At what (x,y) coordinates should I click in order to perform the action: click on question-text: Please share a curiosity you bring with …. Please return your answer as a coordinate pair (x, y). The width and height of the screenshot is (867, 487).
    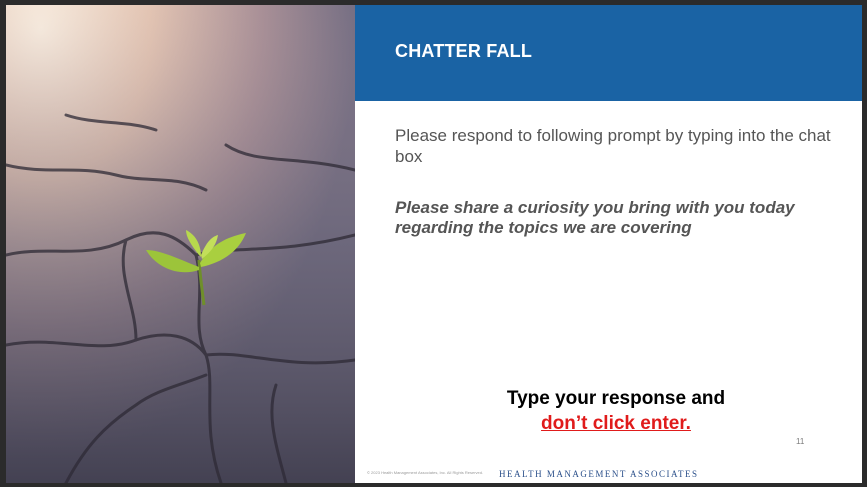
    Looking at the image, I should click on (595, 217).